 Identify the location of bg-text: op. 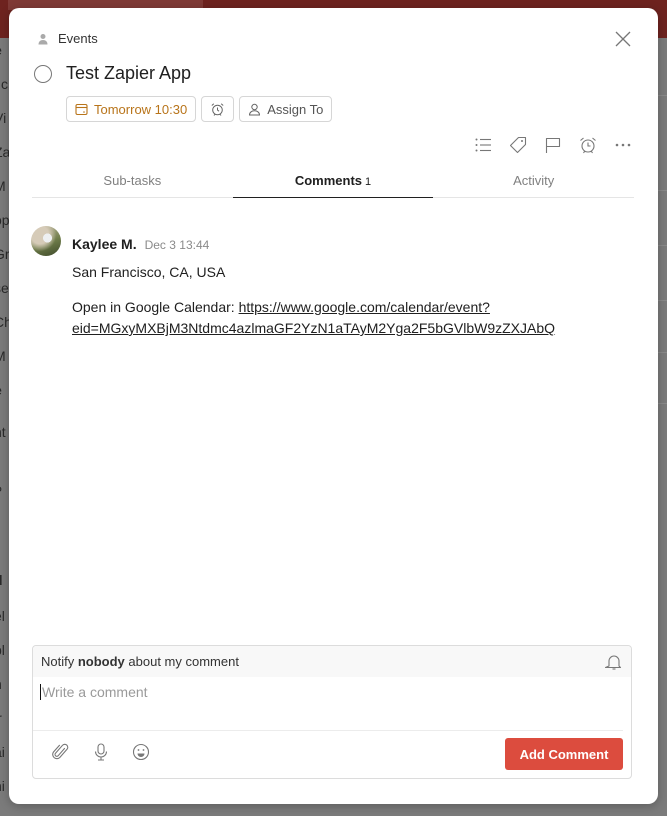
(4, 220).